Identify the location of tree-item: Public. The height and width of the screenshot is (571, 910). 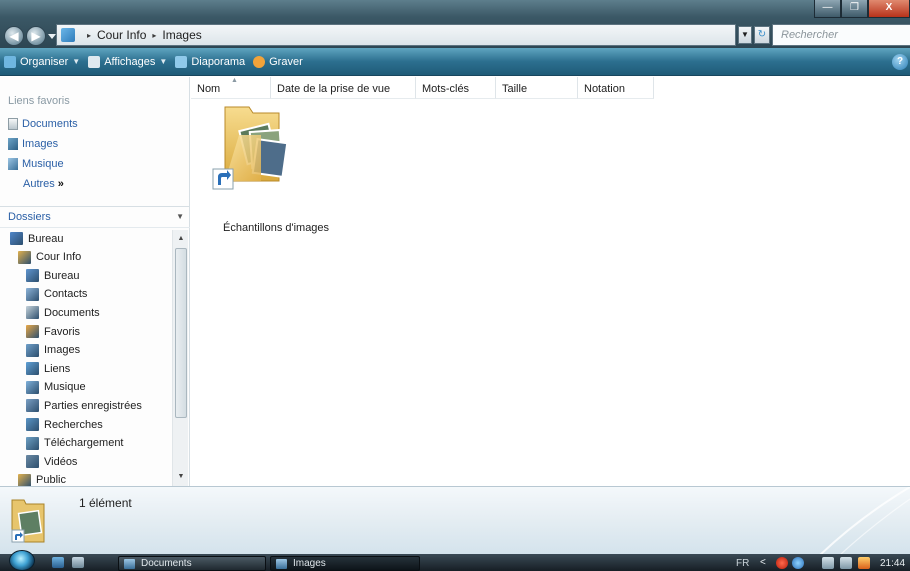
(42, 479).